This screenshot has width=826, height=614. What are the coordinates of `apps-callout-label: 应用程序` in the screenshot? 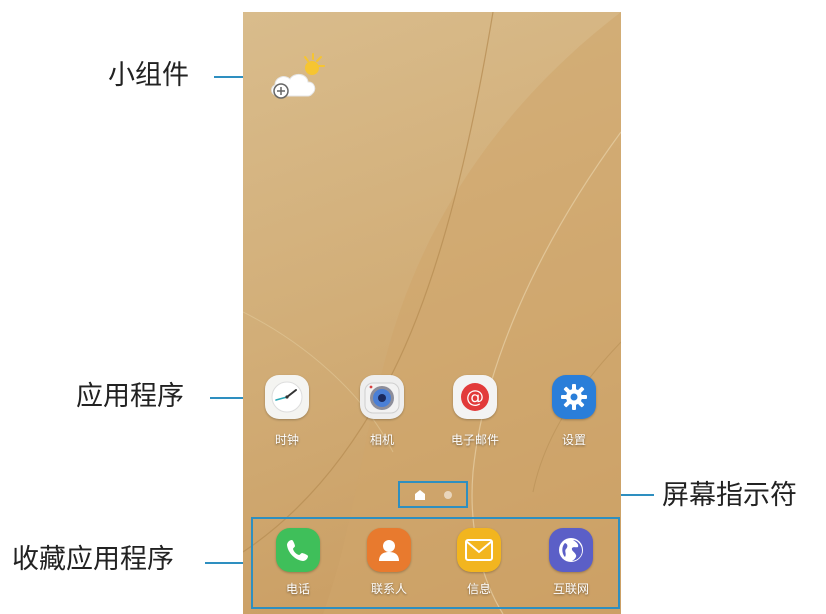 It's located at (130, 396).